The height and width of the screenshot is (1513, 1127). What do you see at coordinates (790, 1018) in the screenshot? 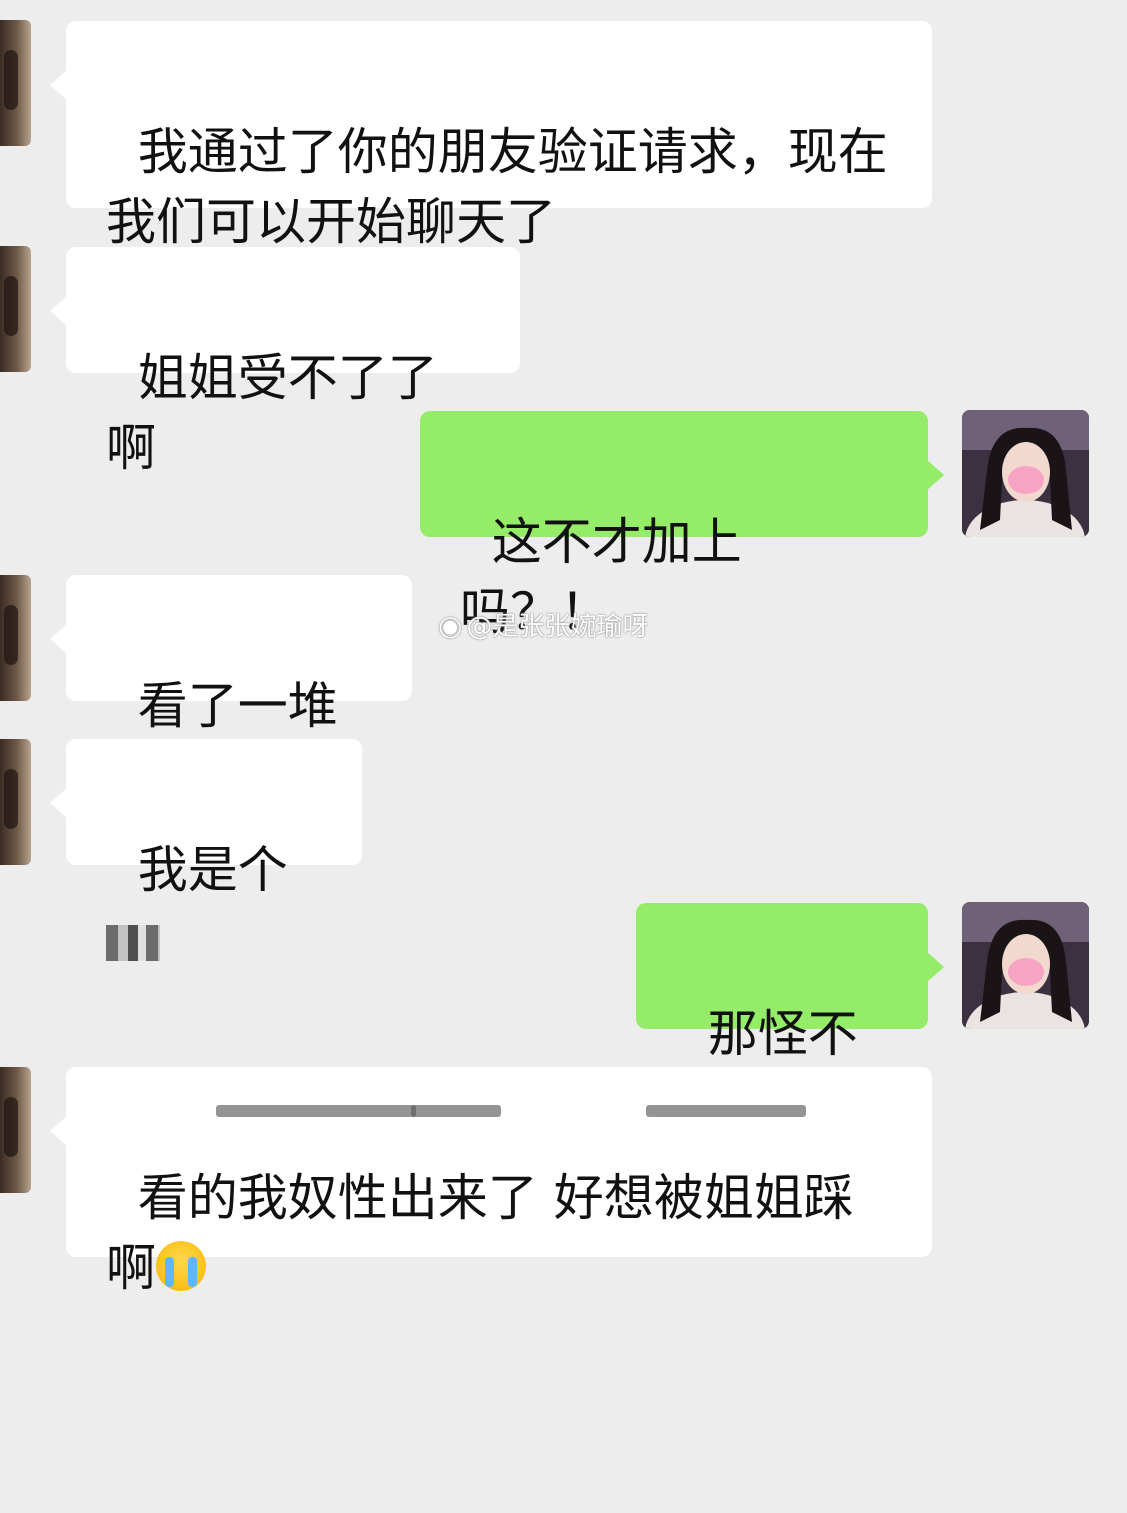
I see `message-bubble-outgoing: 那怪不得` at bounding box center [790, 1018].